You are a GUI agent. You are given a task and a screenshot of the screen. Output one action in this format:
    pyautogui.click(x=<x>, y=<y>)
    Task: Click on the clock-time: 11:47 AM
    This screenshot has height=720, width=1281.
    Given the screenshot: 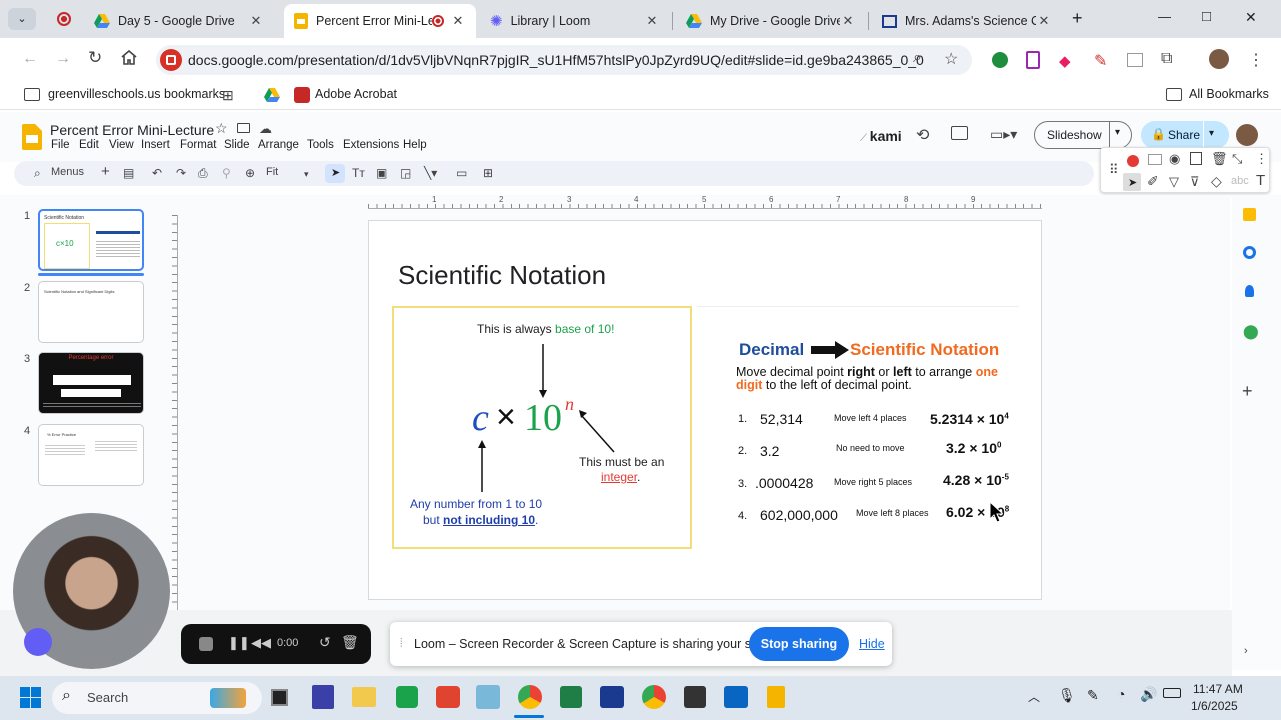 What is the action you would take?
    pyautogui.click(x=1218, y=689)
    